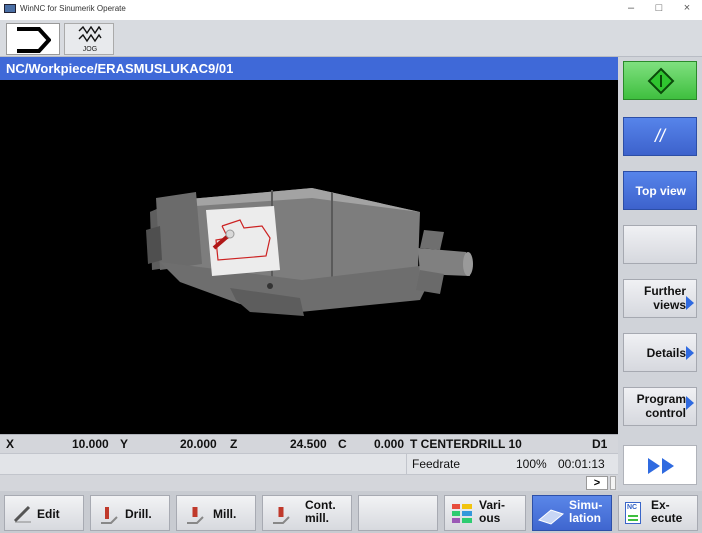 This screenshot has height=533, width=702. I want to click on start-diamond-icon, so click(661, 81).